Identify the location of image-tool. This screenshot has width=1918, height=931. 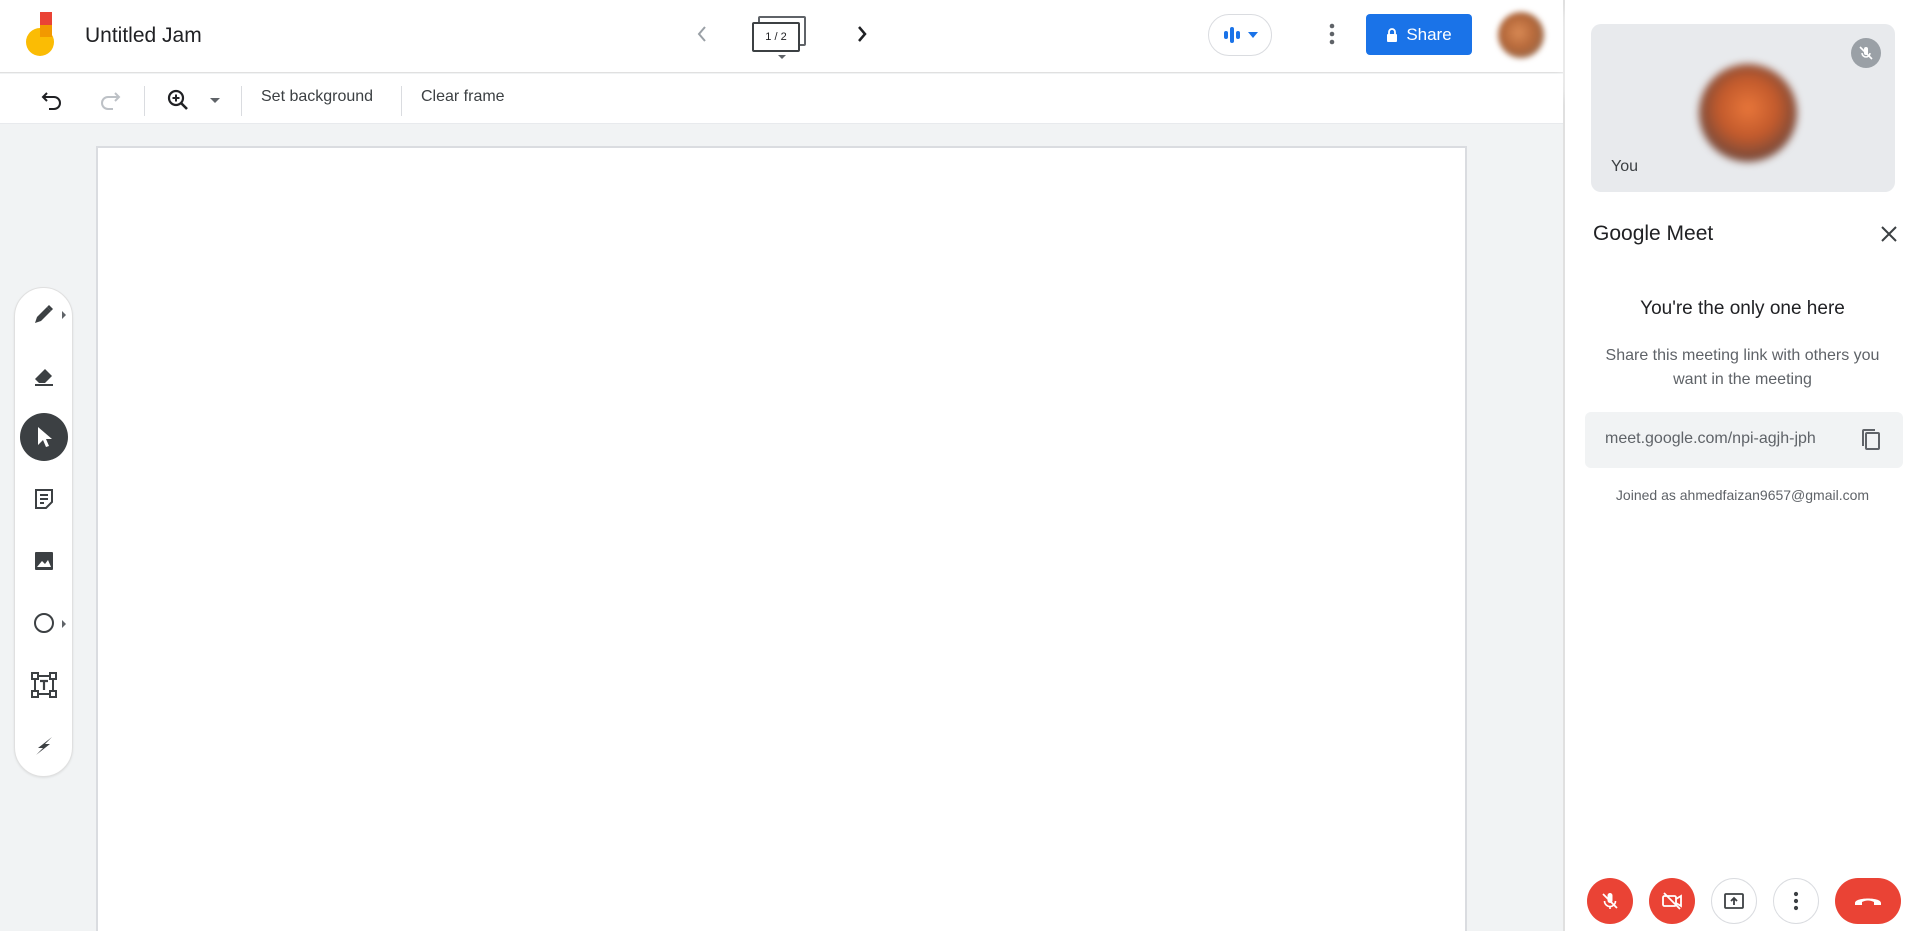
(44, 561).